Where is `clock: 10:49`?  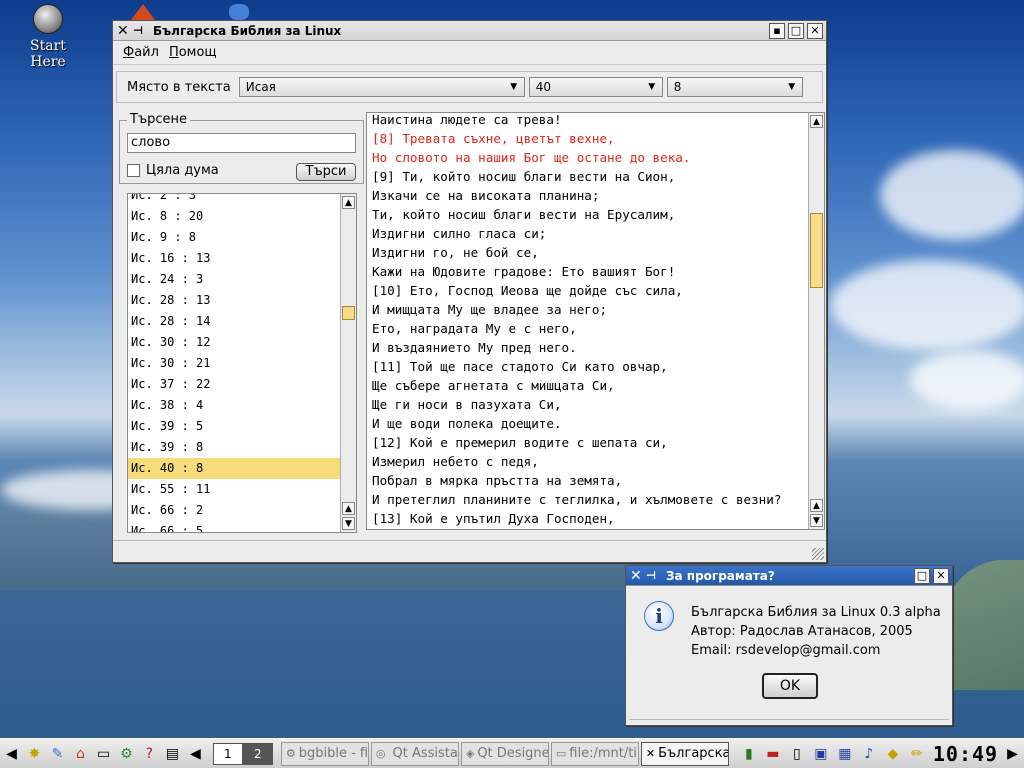
clock: 10:49 is located at coordinates (965, 754).